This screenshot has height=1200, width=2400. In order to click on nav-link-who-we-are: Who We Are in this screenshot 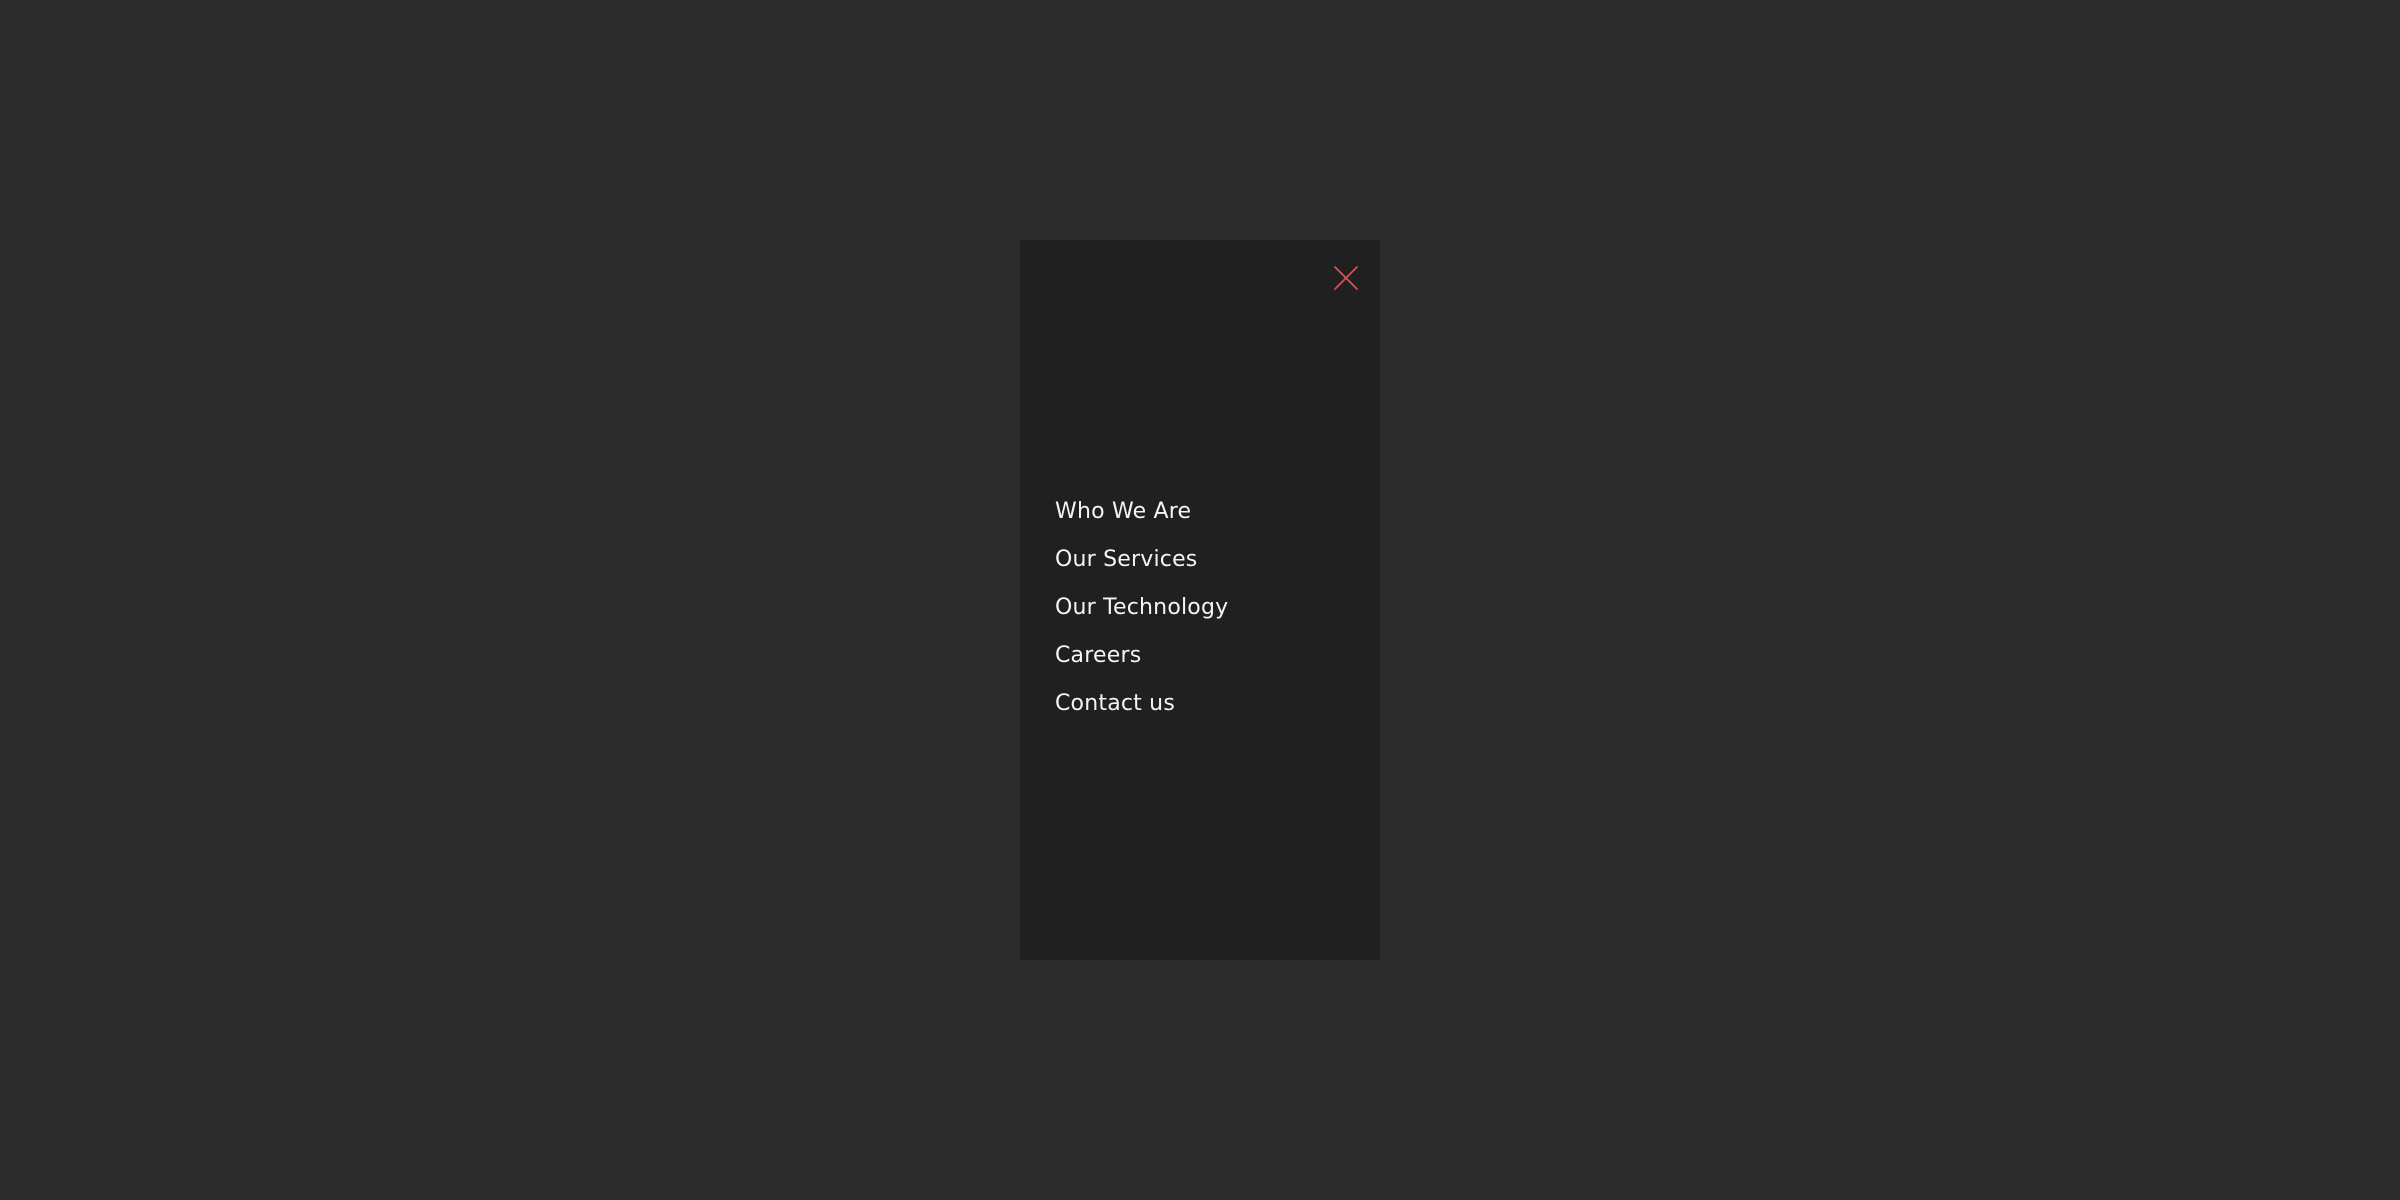, I will do `click(1141, 512)`.